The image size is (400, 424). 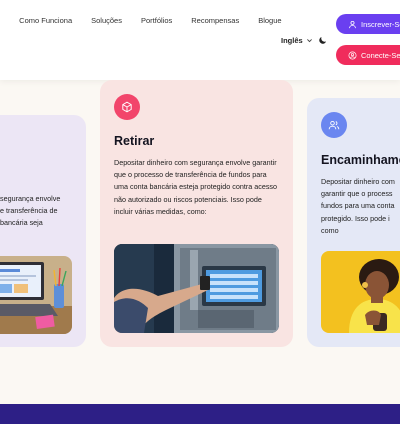 I want to click on nav-item-solutions: Soluções, so click(x=106, y=20).